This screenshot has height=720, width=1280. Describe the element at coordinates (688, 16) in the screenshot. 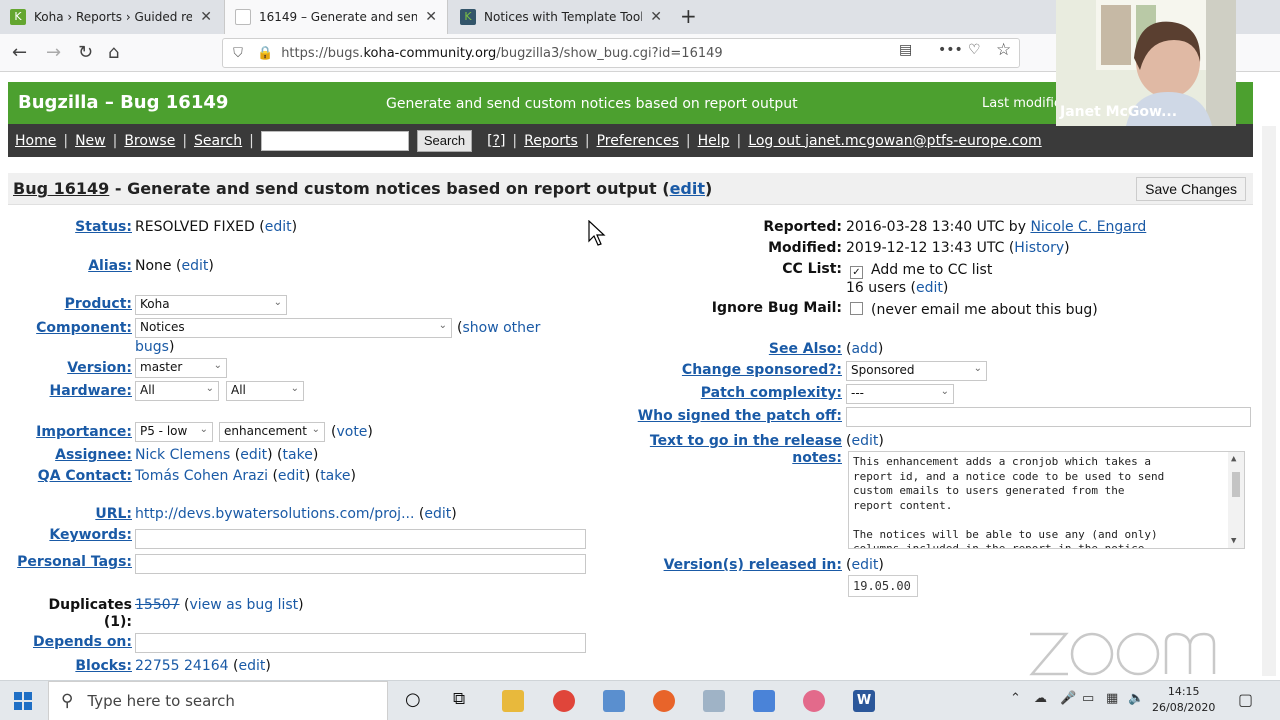

I see `new-tab-icon: +` at that location.